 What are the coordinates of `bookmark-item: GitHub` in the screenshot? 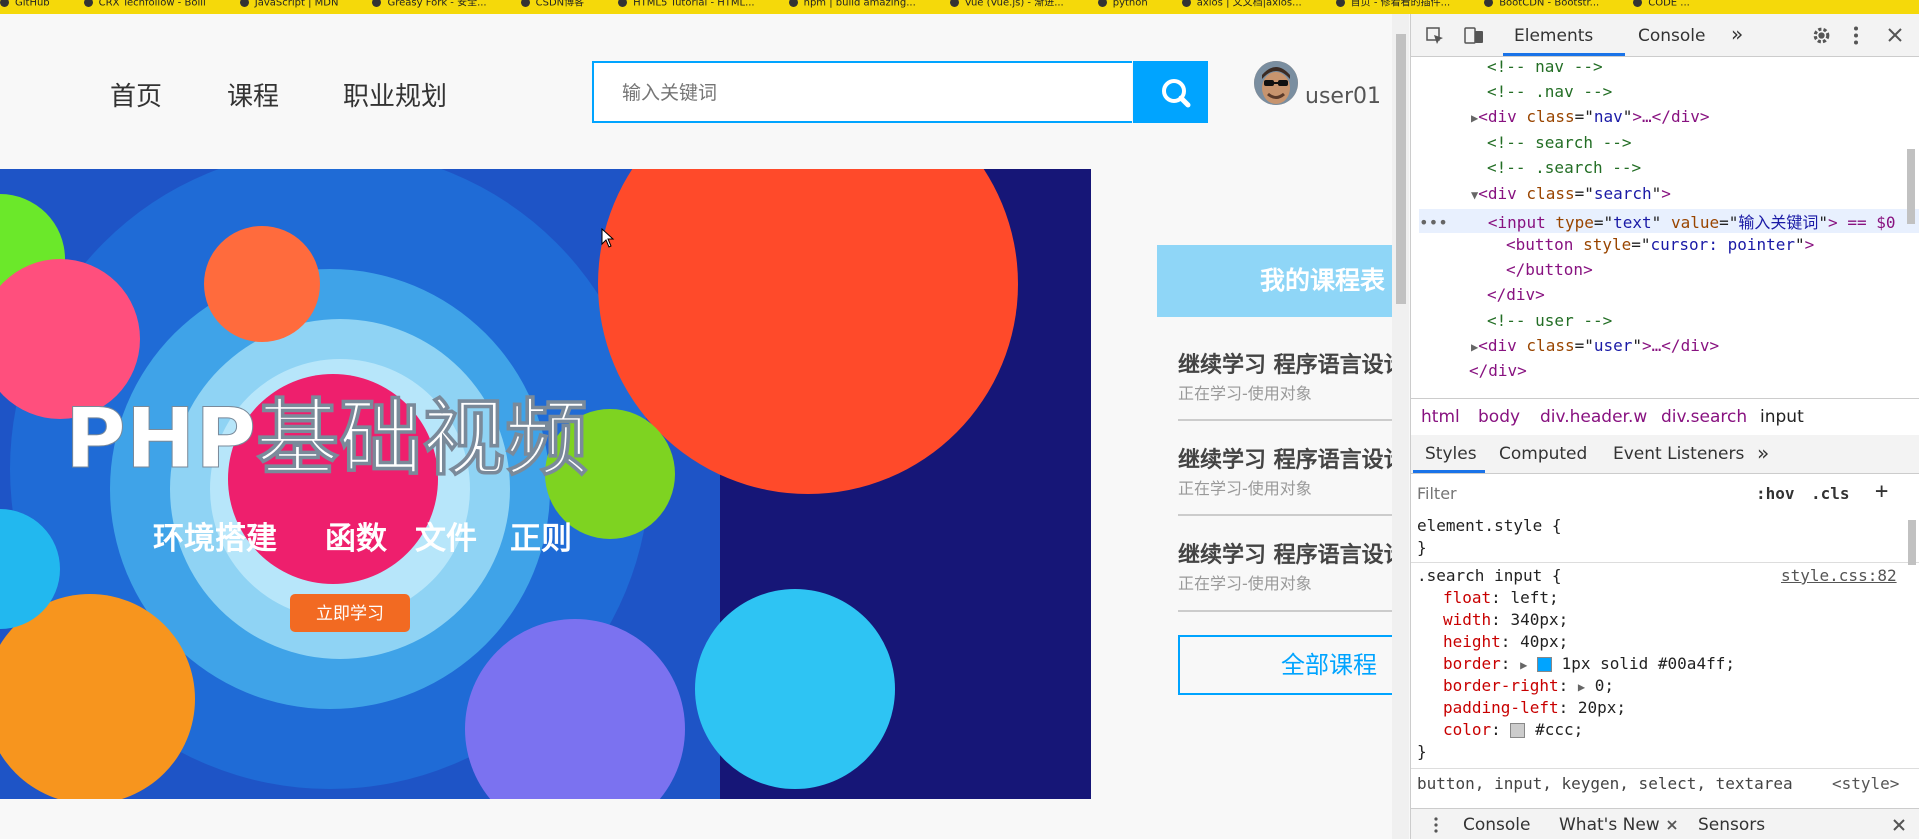 It's located at (25, 4).